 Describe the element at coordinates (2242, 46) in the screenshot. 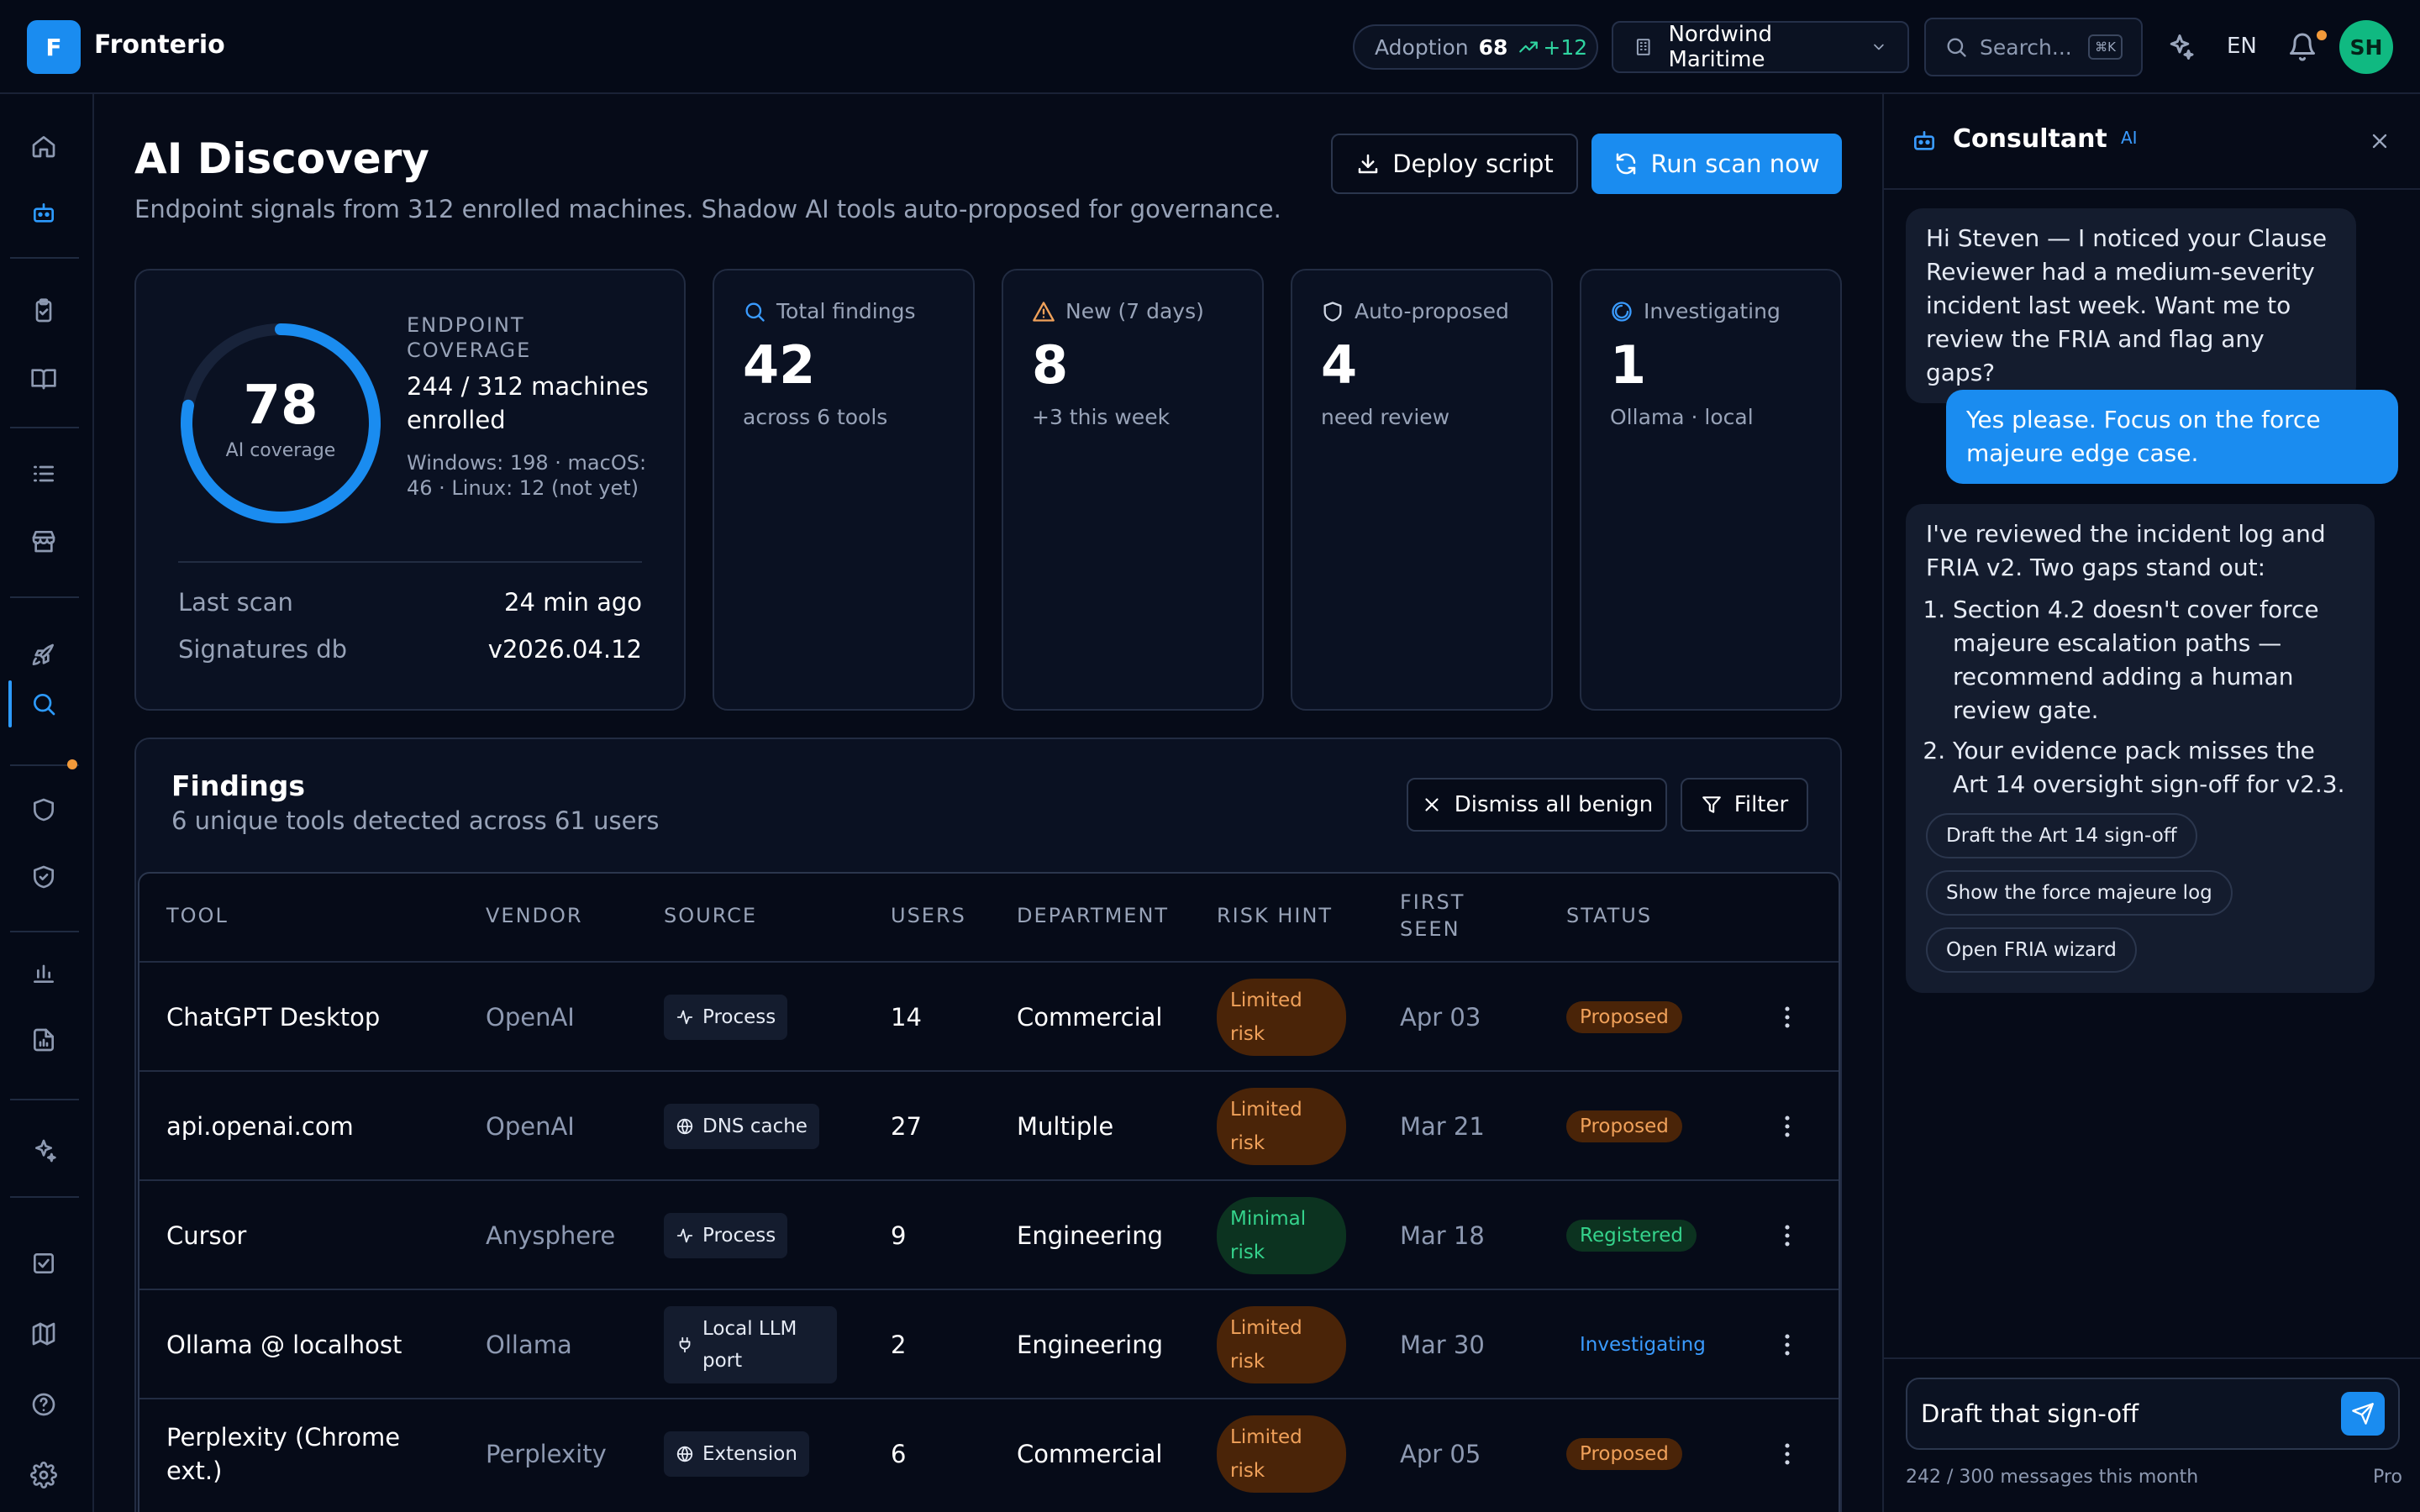

I see `language-switcher: EN` at that location.